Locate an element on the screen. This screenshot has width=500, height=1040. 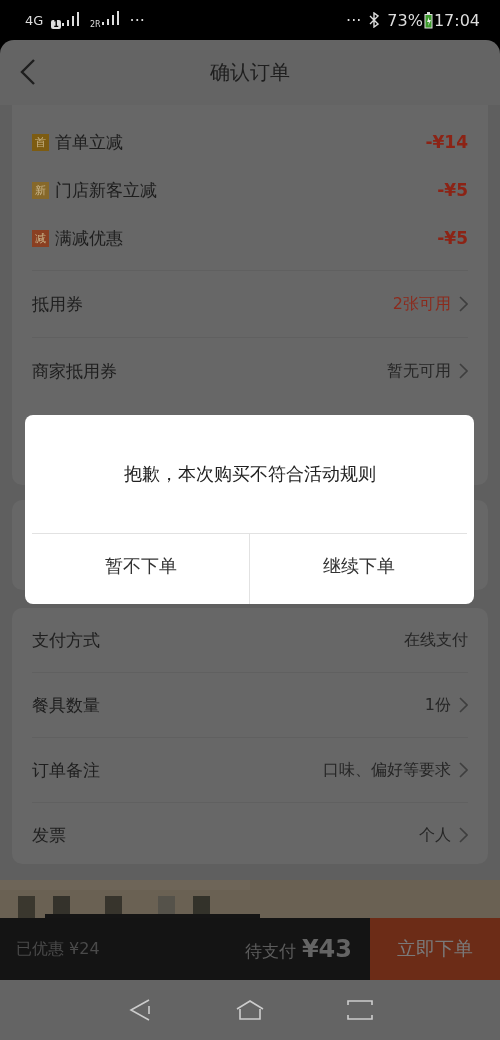
row-value: 口味、偏好等要求 is located at coordinates (387, 770).